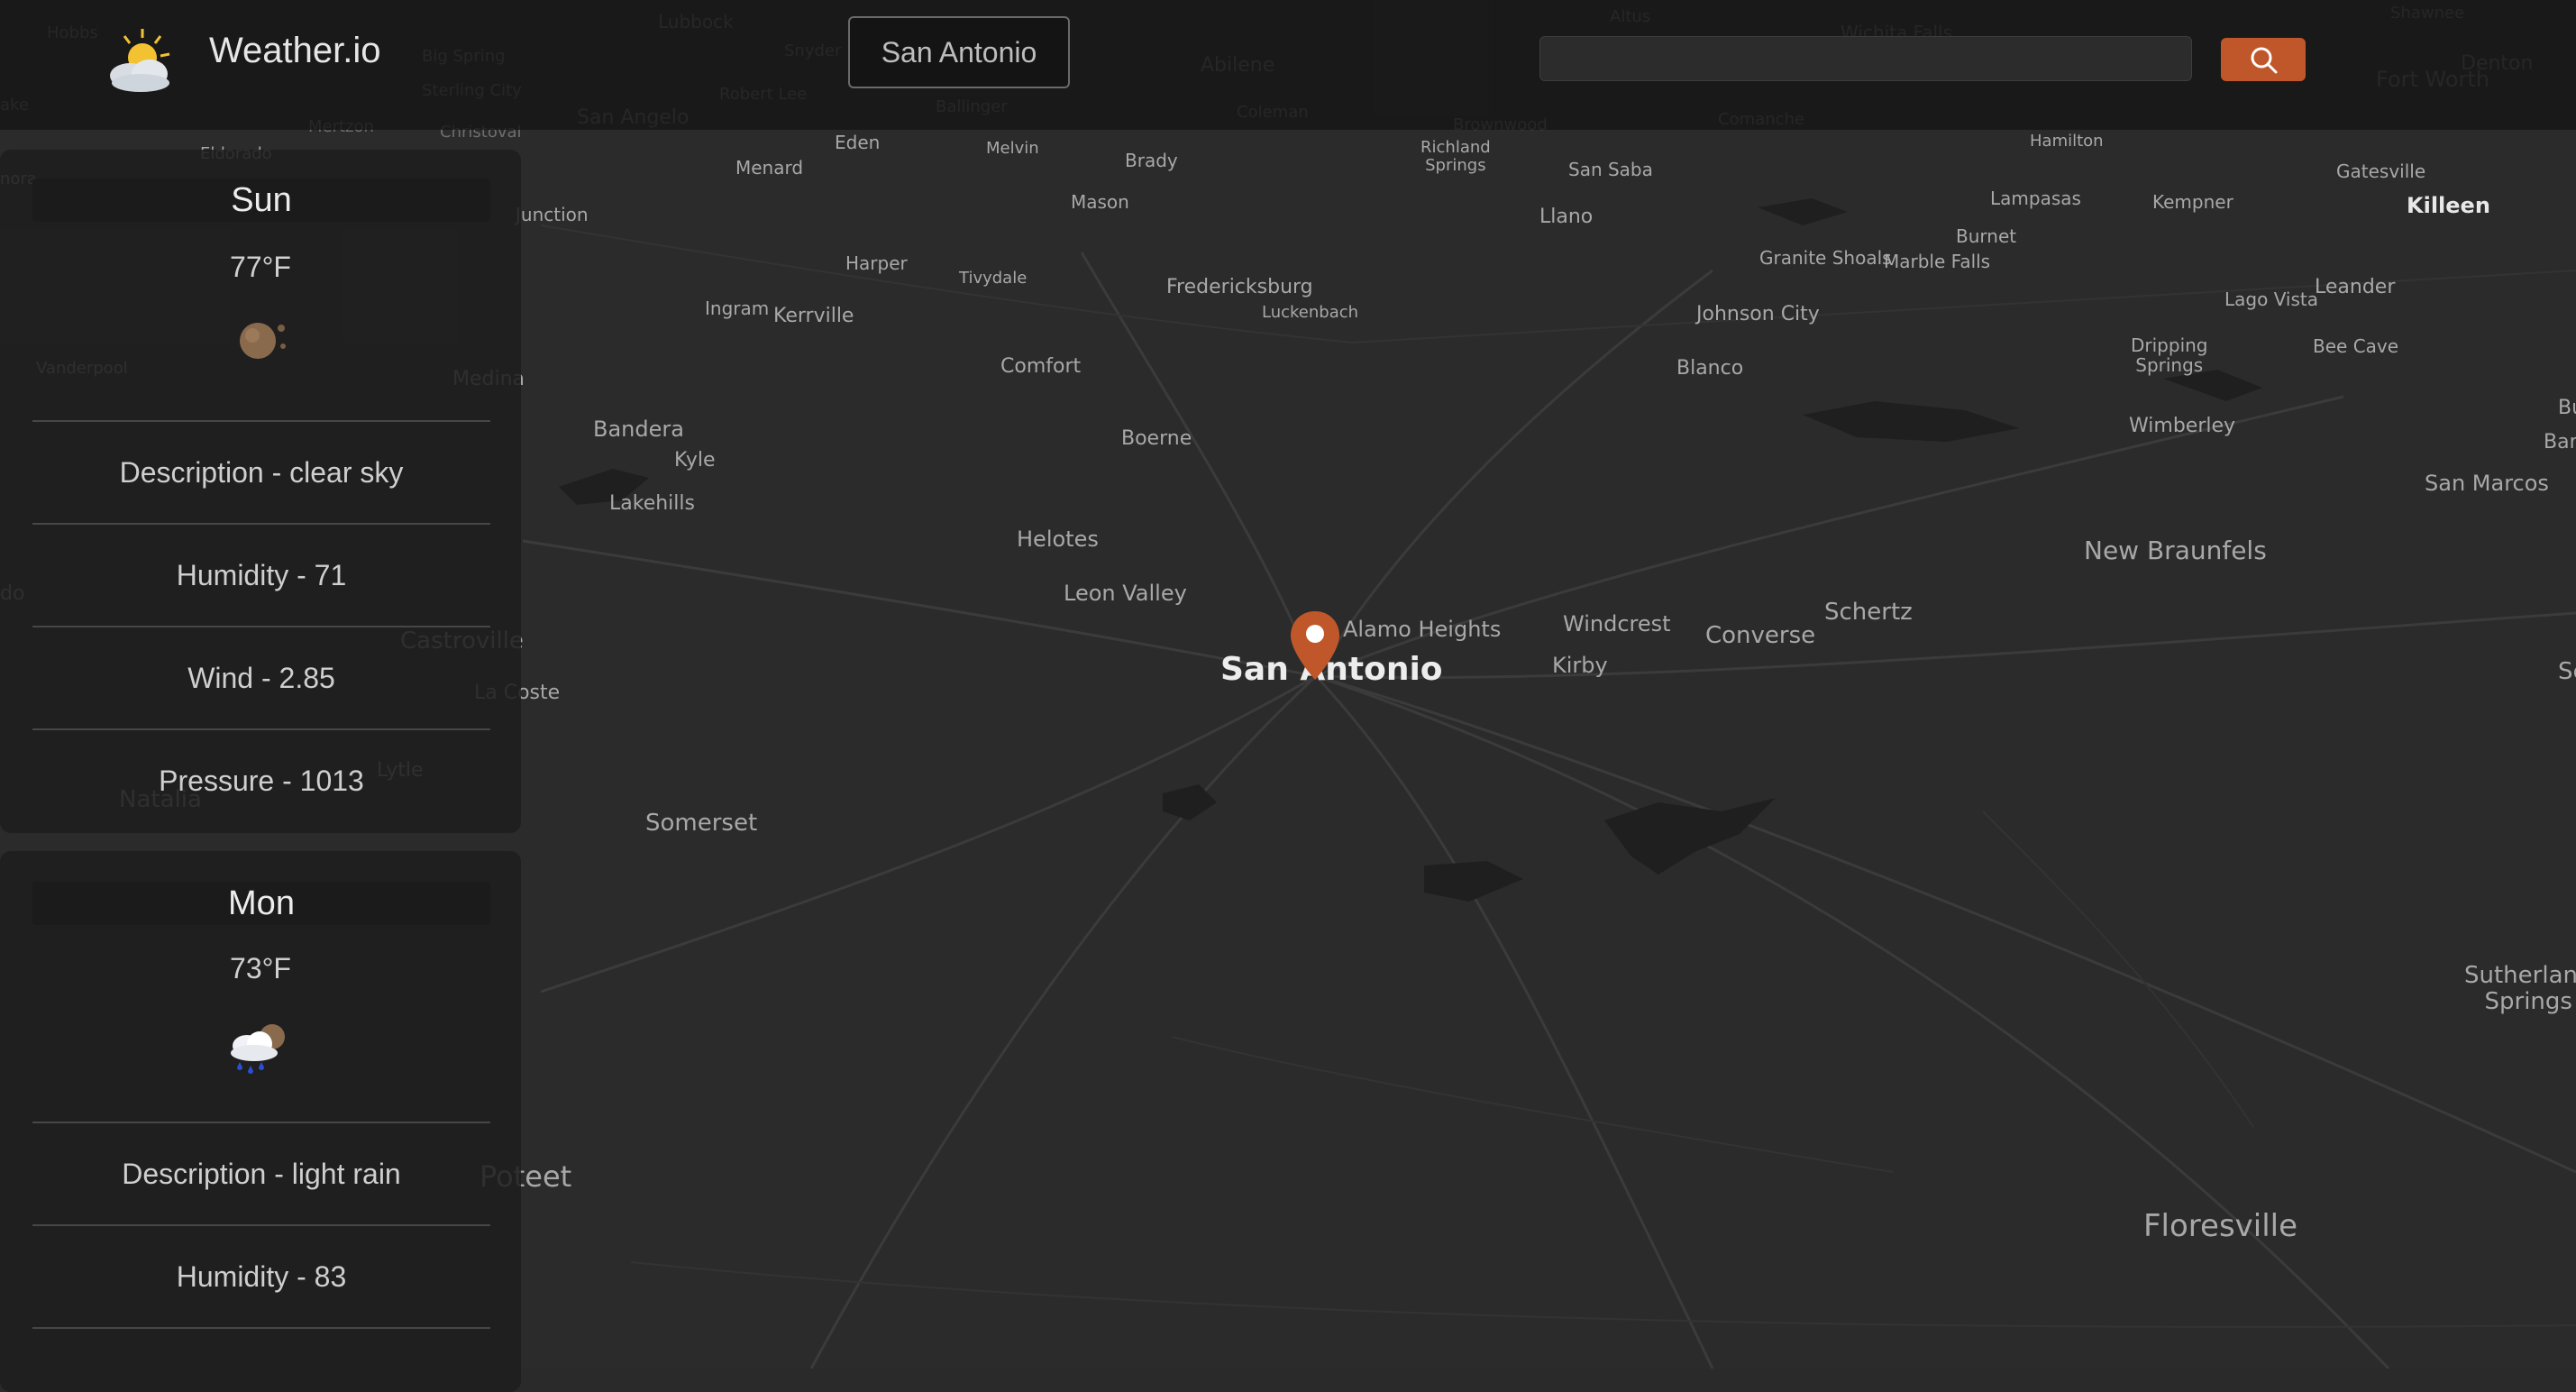 This screenshot has height=1392, width=2576. Describe the element at coordinates (2192, 202) in the screenshot. I see `map-label: Kempner` at that location.